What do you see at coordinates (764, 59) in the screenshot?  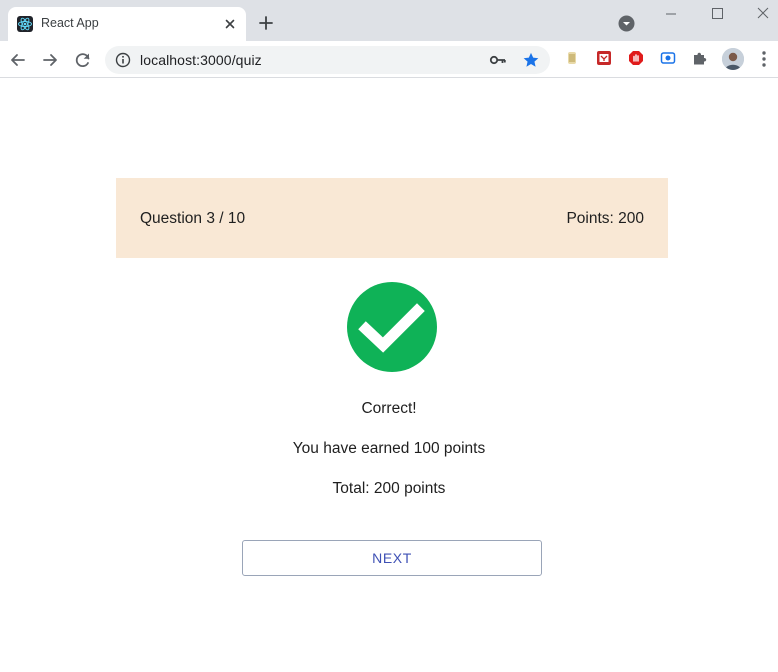 I see `kebab-menu-icon` at bounding box center [764, 59].